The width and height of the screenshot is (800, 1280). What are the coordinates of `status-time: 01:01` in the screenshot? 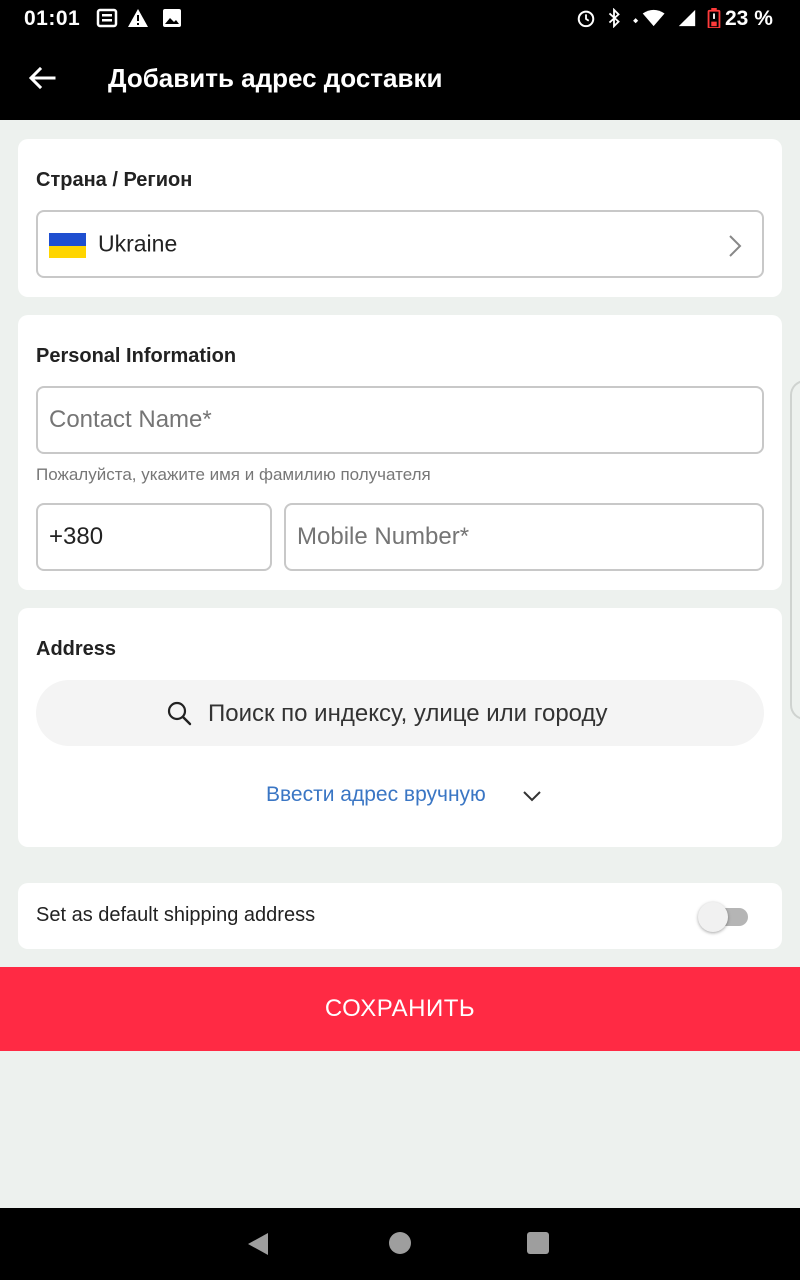 It's located at (52, 18).